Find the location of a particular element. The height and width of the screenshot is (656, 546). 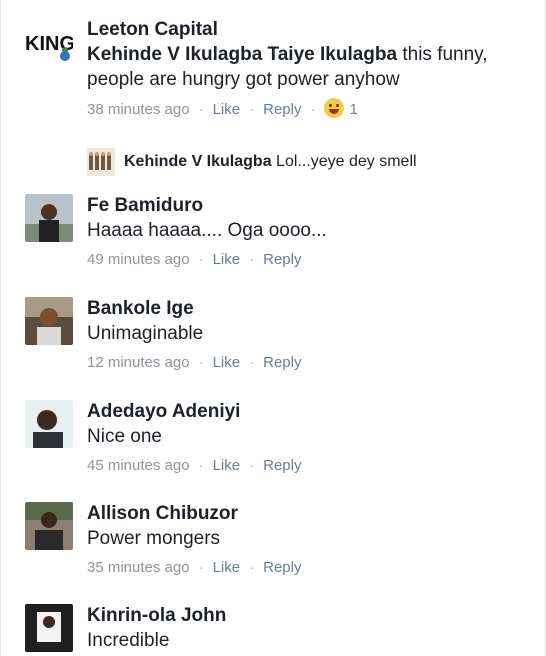

timestamp: 35 minutes ago is located at coordinates (138, 567).